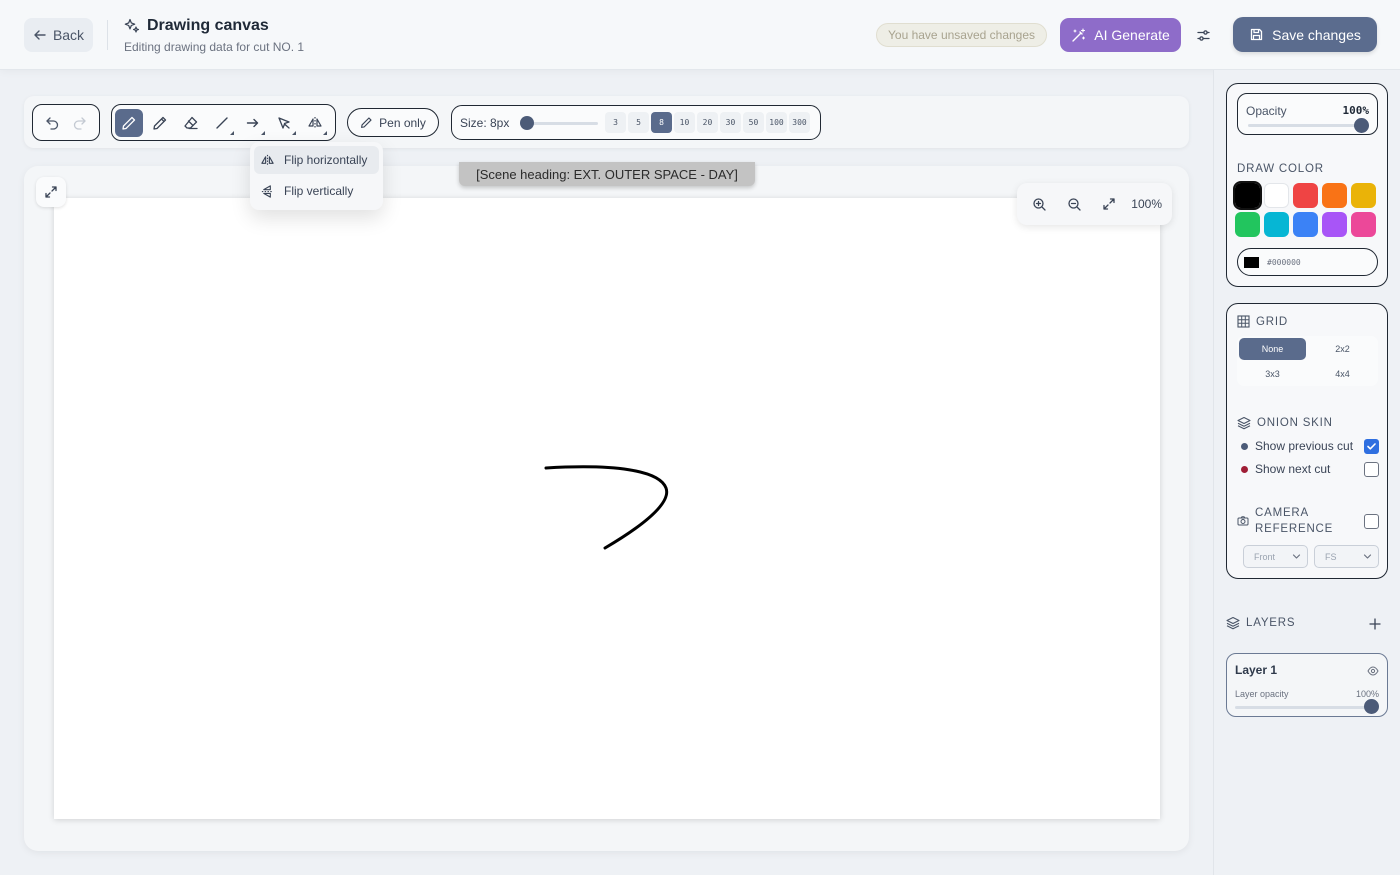 Image resolution: width=1400 pixels, height=875 pixels. I want to click on grid-heading: GRID, so click(1262, 321).